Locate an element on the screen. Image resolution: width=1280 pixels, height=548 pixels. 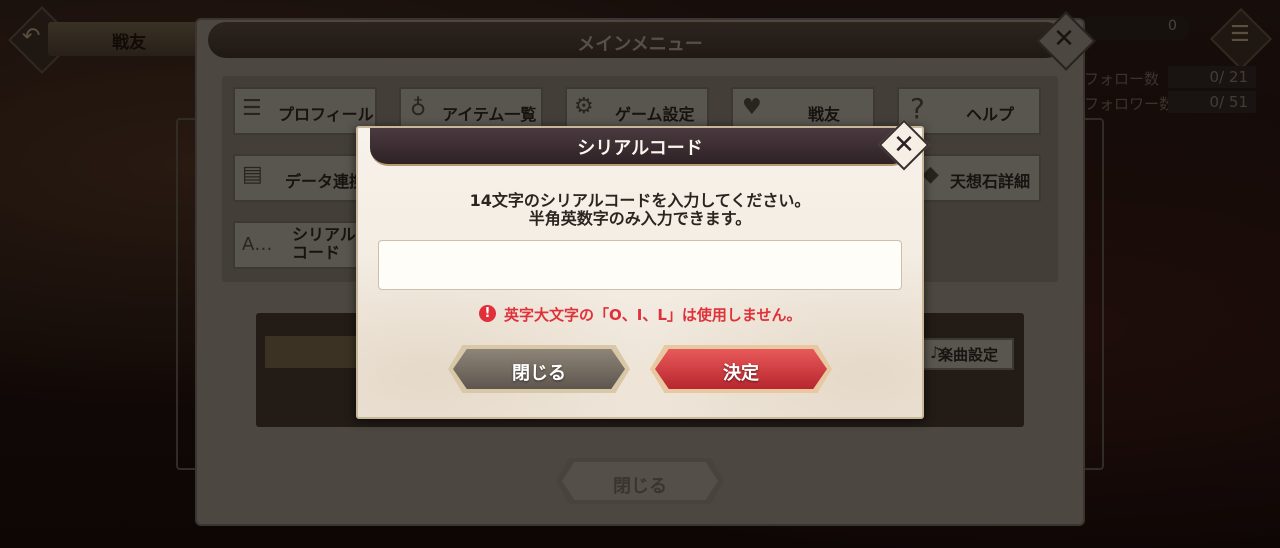
confirm-button-label: 決定 is located at coordinates (741, 373).